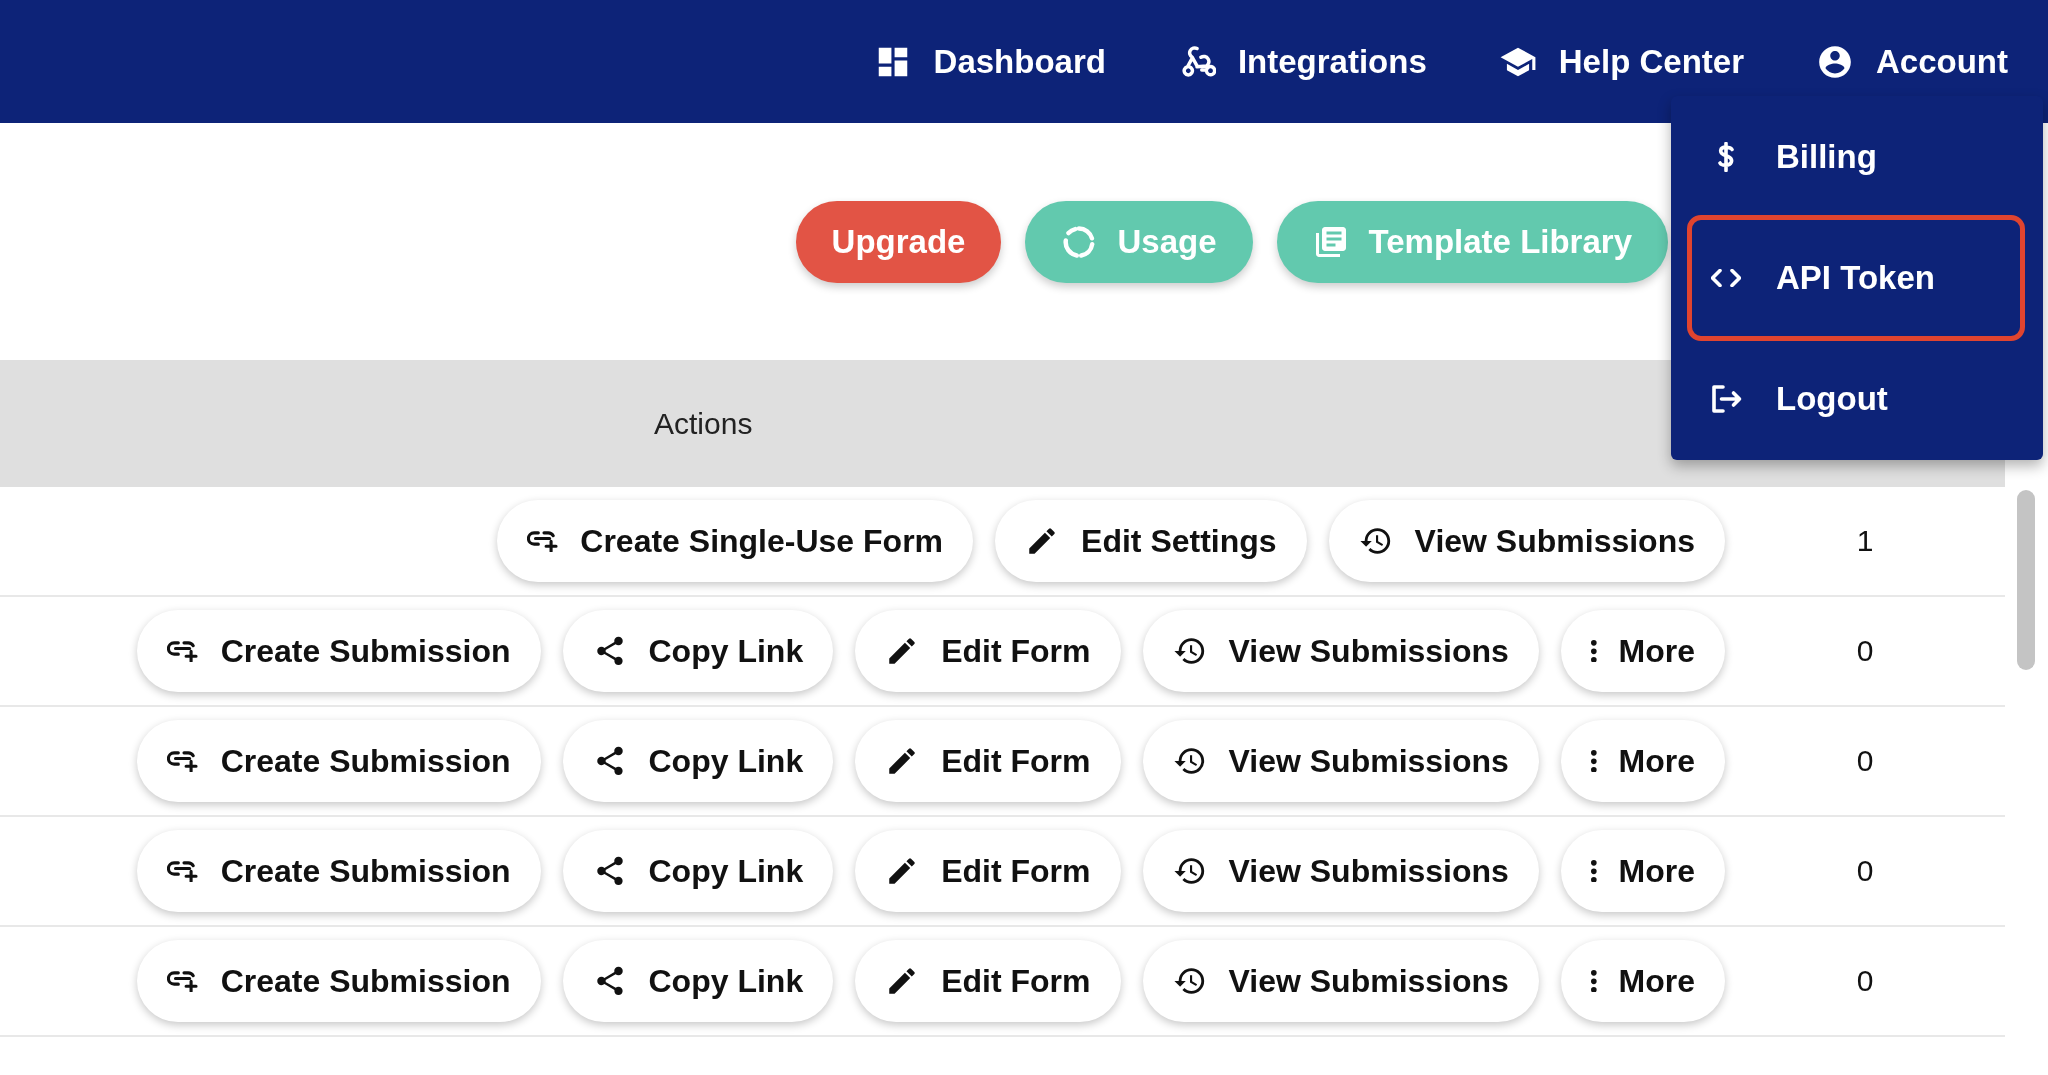  I want to click on nav-link: Account, so click(1912, 61).